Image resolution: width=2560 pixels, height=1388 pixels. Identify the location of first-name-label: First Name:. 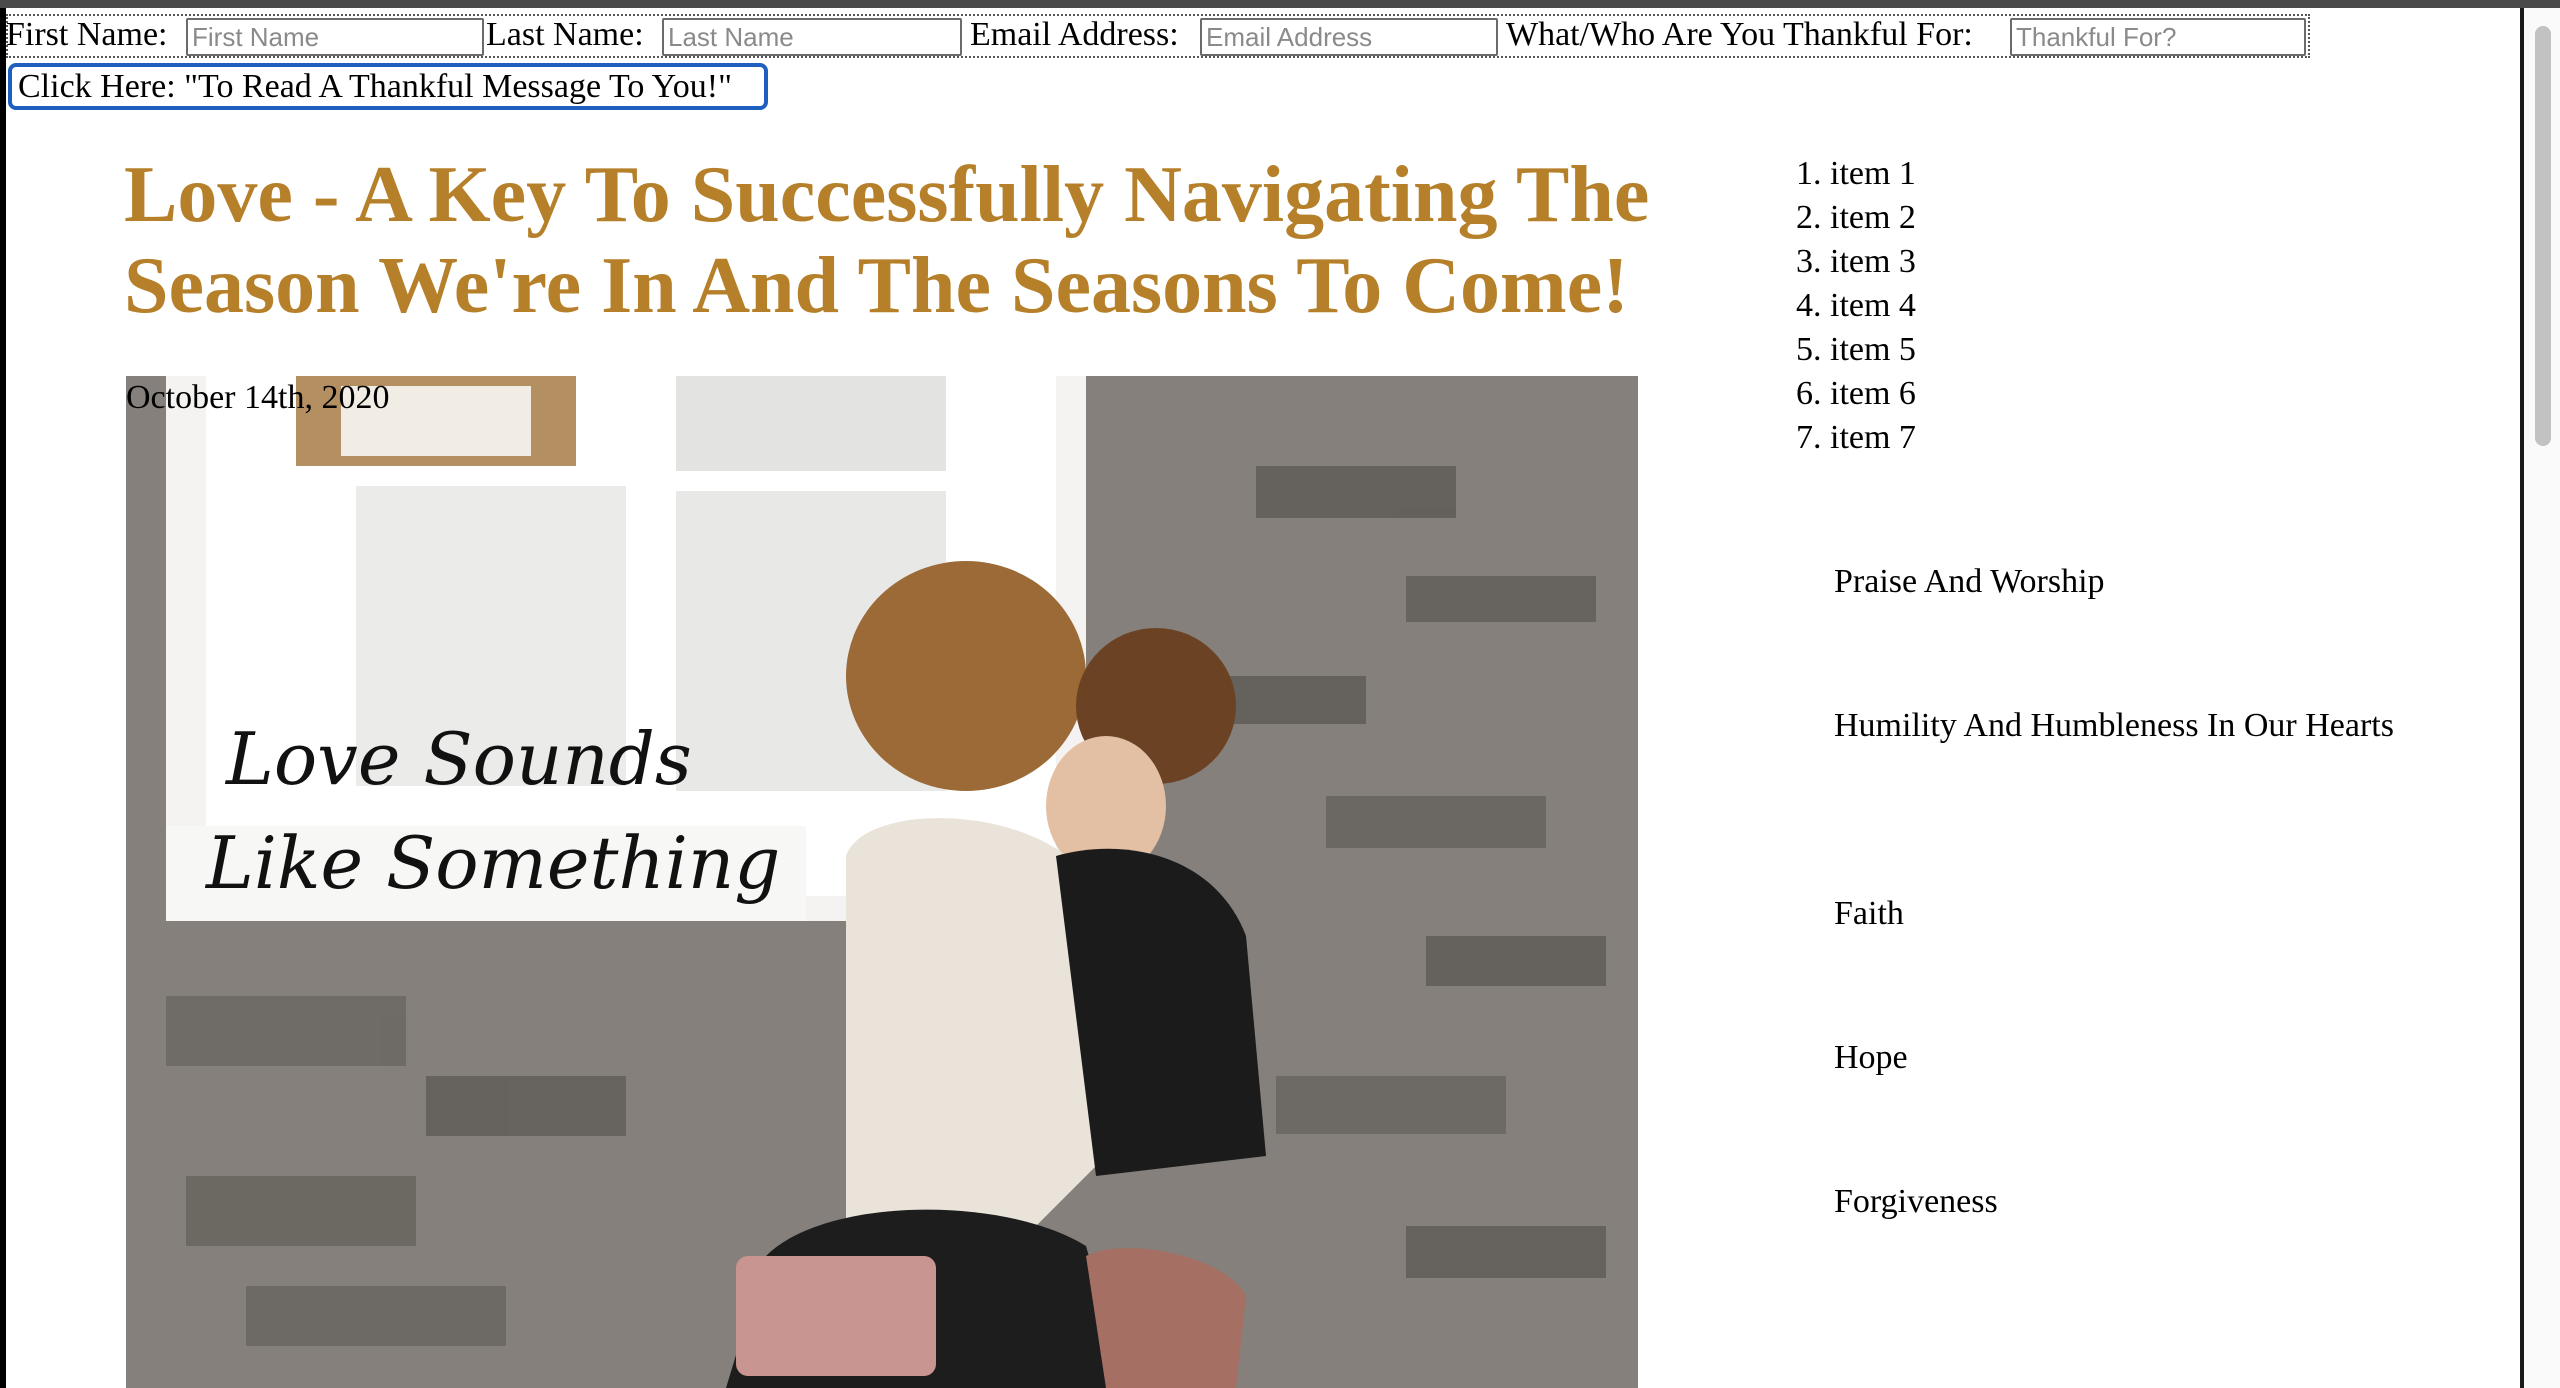
(87, 34).